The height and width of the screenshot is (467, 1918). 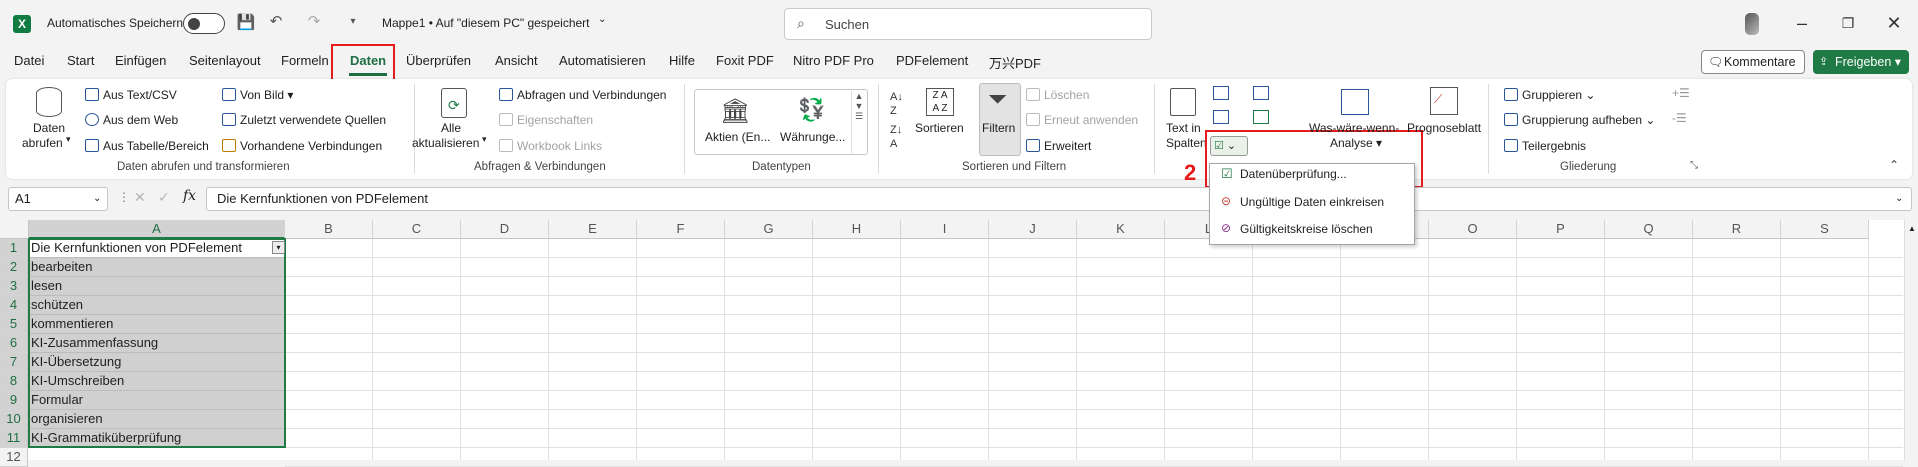 What do you see at coordinates (833, 60) in the screenshot?
I see `tab-nitro-pdf-pro: Nitro PDF Pro` at bounding box center [833, 60].